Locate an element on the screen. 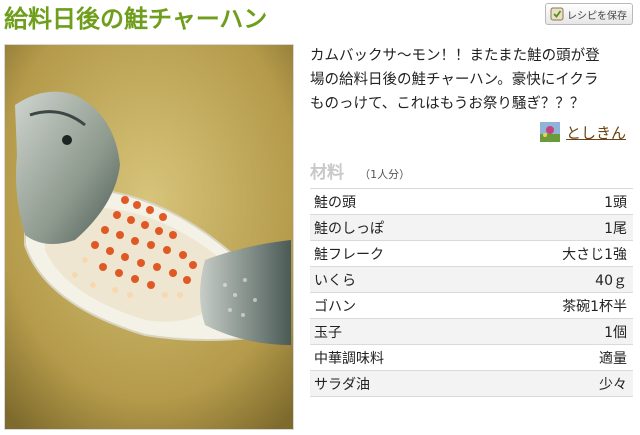 This screenshot has width=640, height=435. ingredient-name: 玉子 is located at coordinates (393, 331).